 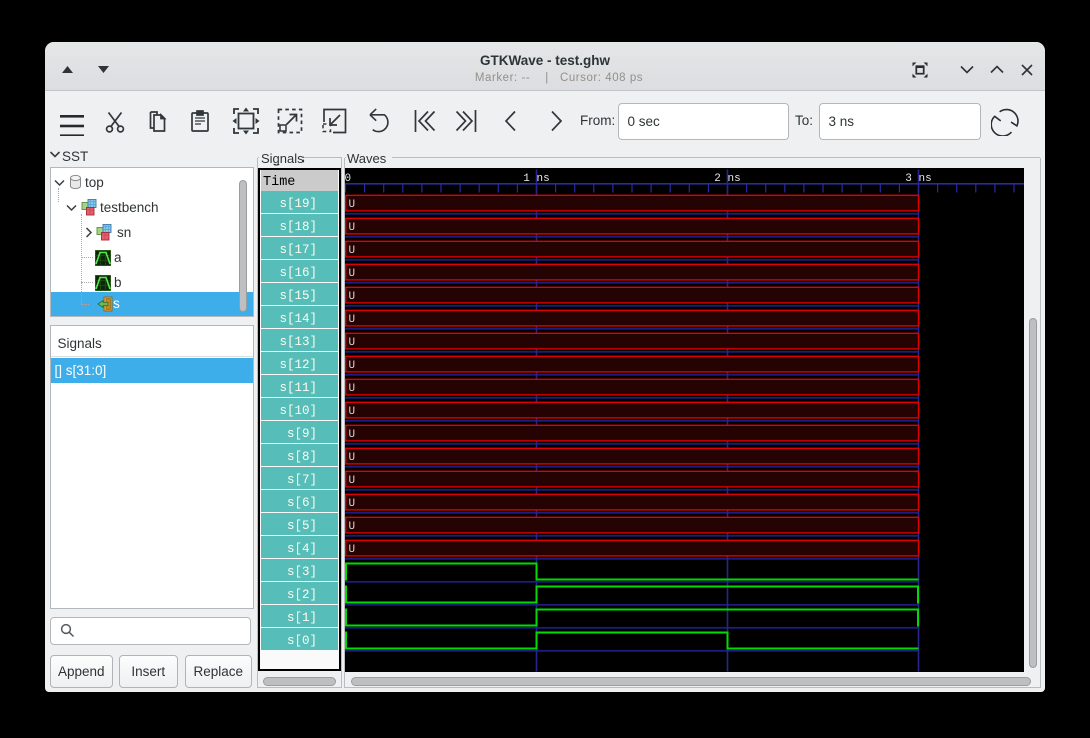 What do you see at coordinates (727, 179) in the screenshot?
I see `svg-text: 2 ns` at bounding box center [727, 179].